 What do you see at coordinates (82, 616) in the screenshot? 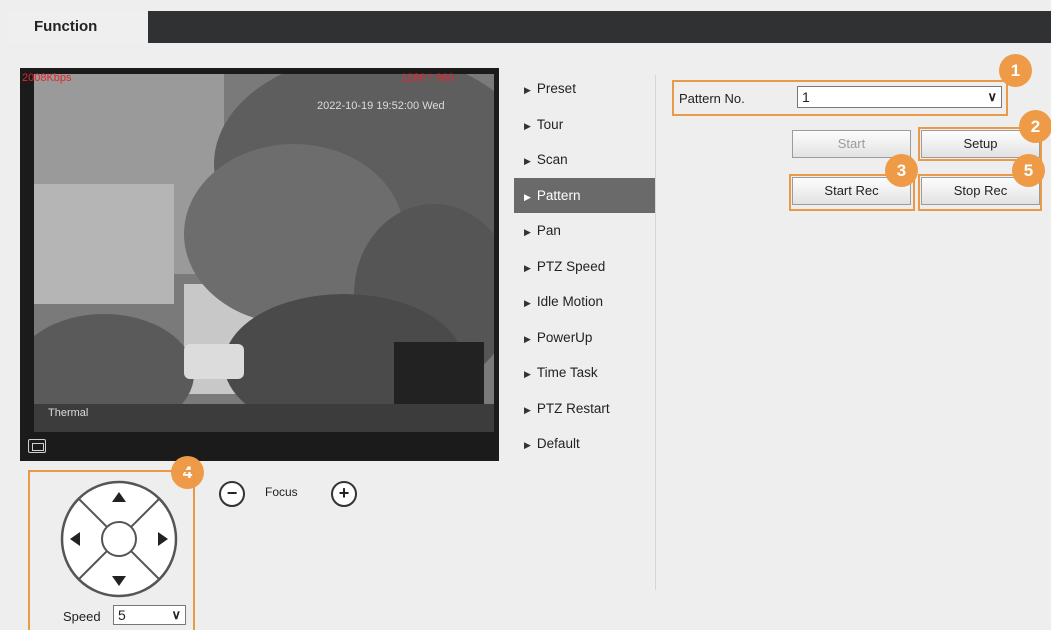
I see `speed-label: Speed` at bounding box center [82, 616].